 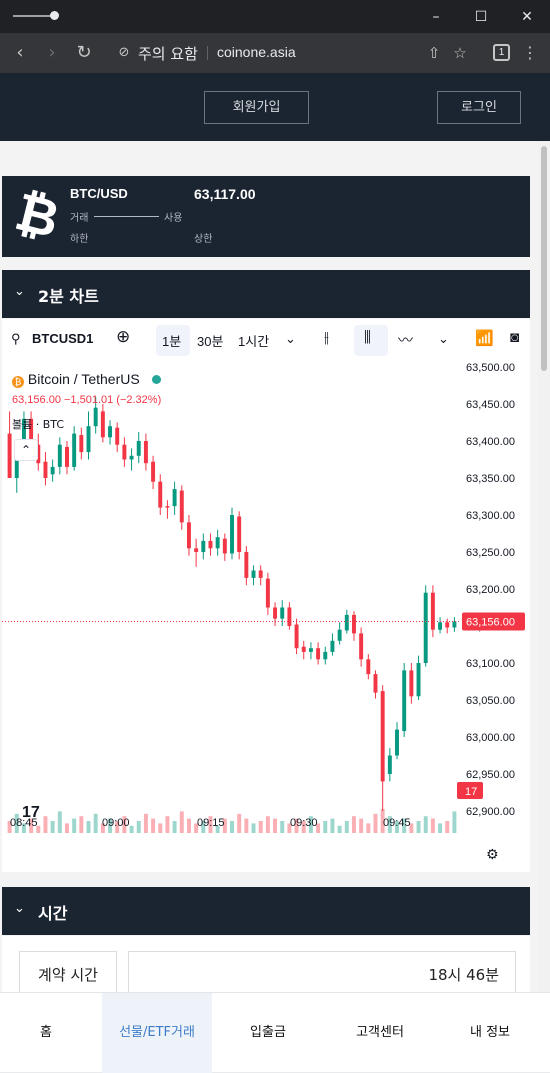 What do you see at coordinates (530, 53) in the screenshot?
I see `more-menu-icon: ⋮` at bounding box center [530, 53].